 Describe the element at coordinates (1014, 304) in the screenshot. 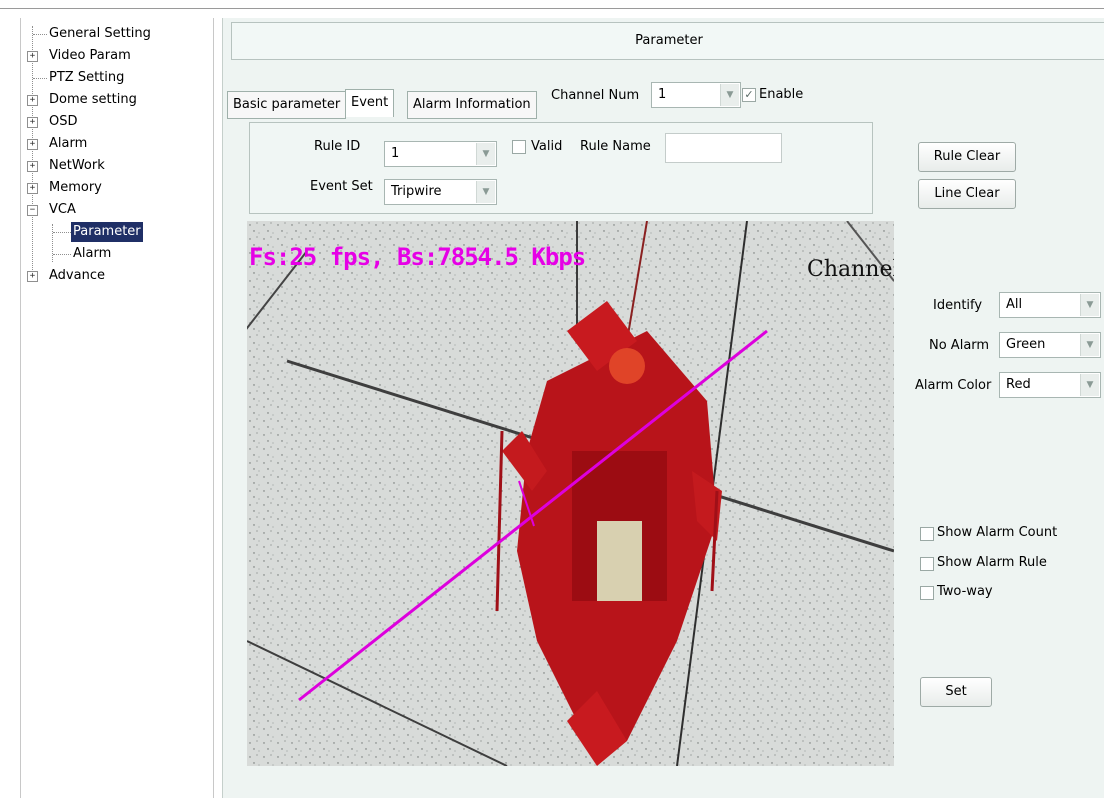

I see `identify-value: All` at that location.